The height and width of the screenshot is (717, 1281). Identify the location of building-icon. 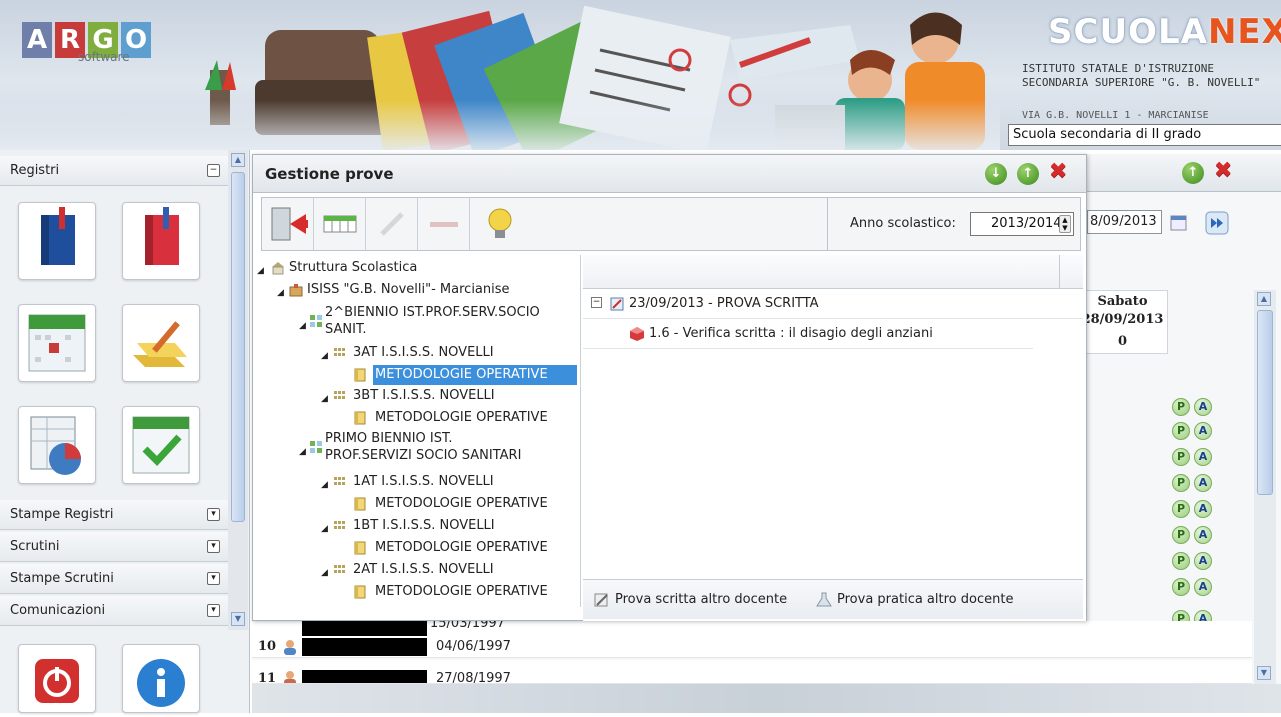
(278, 268).